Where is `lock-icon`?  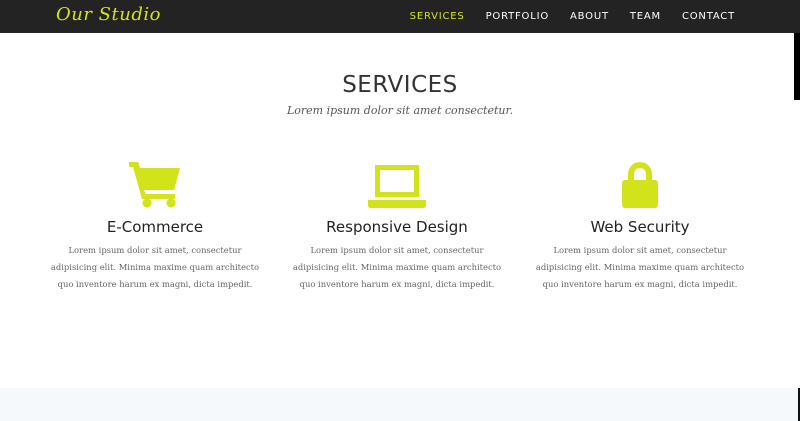 lock-icon is located at coordinates (640, 188).